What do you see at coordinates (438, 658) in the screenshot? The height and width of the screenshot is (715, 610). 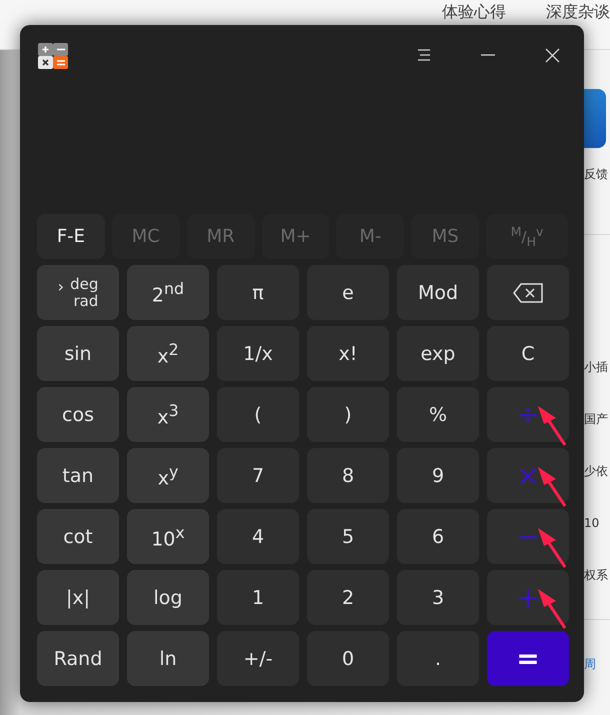 I see `calculator-key: .` at bounding box center [438, 658].